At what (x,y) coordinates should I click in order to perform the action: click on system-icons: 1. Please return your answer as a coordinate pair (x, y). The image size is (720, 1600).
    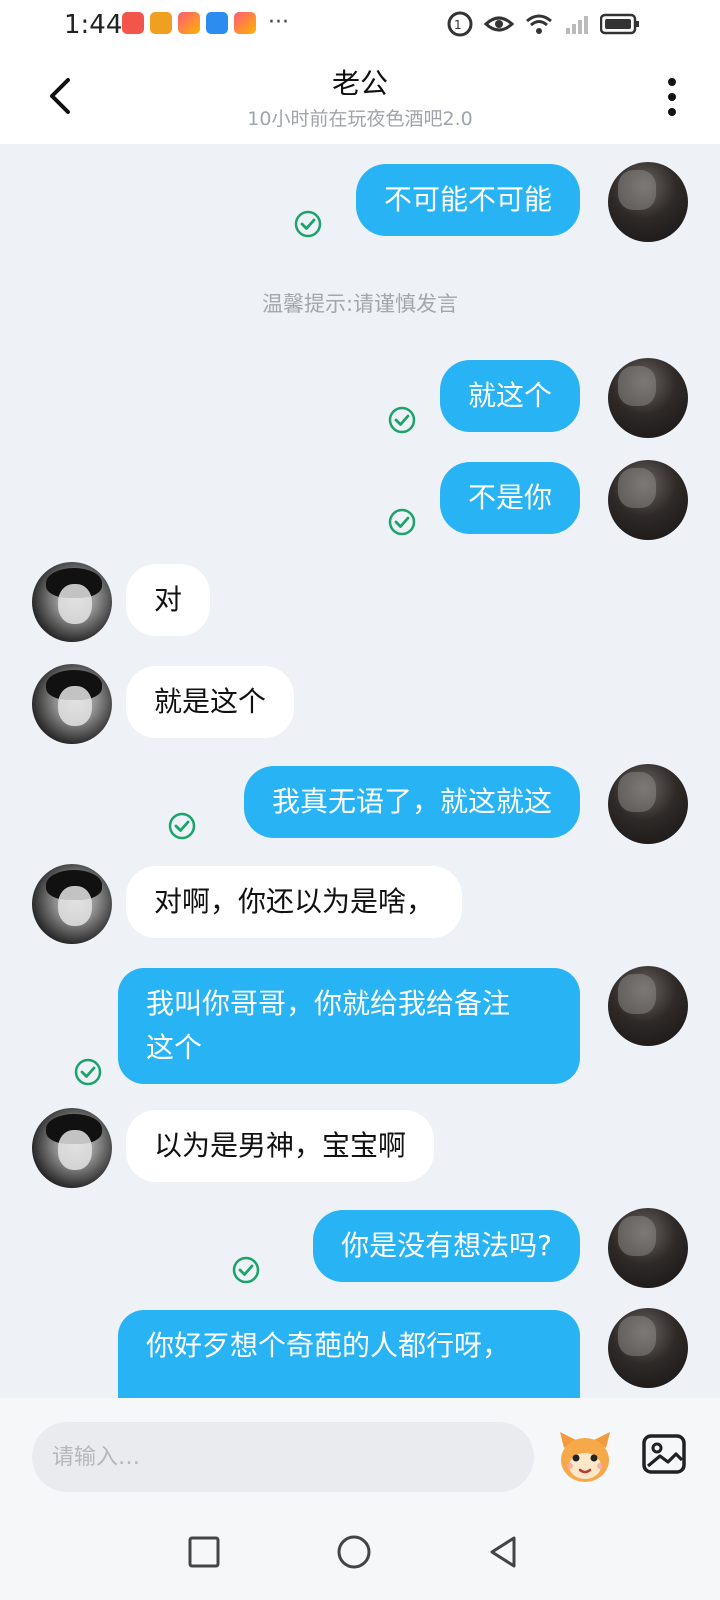
    Looking at the image, I should click on (543, 24).